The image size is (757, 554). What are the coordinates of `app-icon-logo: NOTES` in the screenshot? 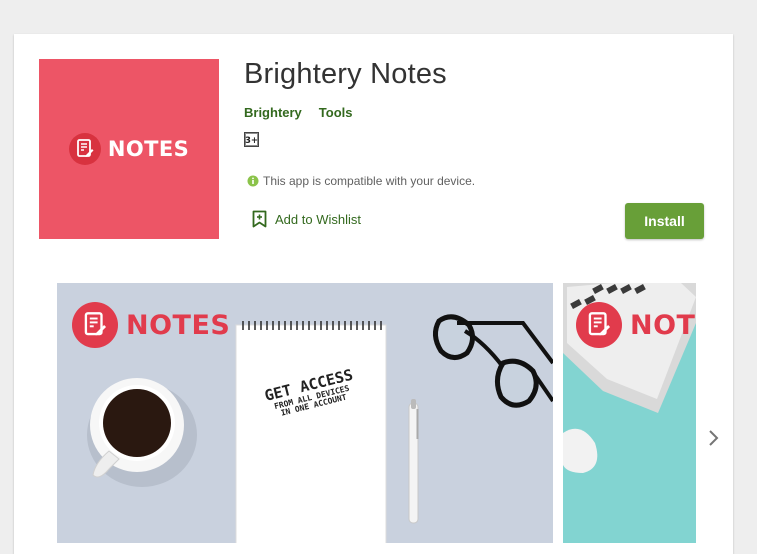 It's located at (129, 149).